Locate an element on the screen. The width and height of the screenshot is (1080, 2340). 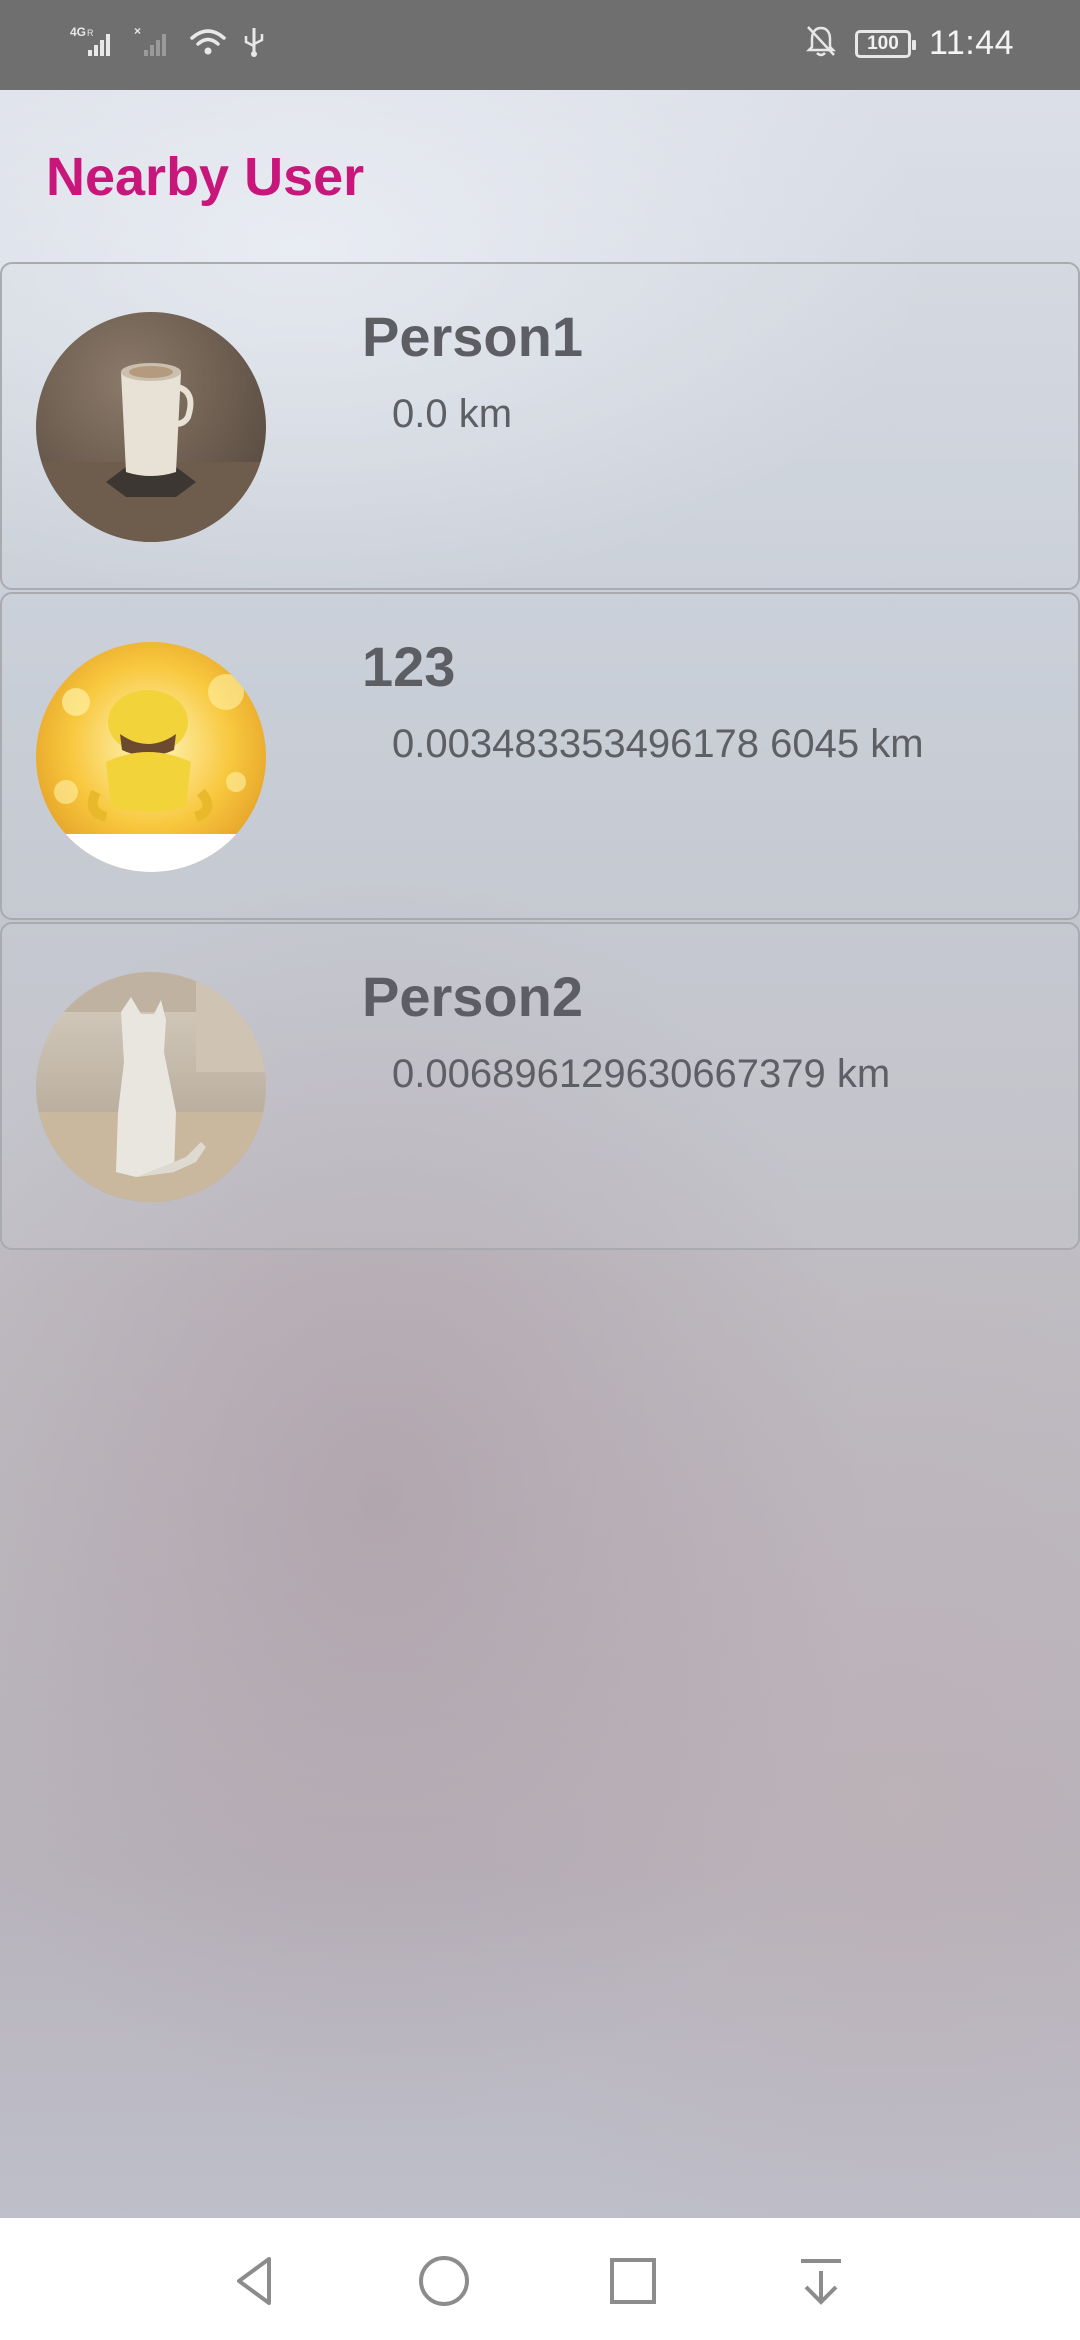
home-icon is located at coordinates (444, 2281).